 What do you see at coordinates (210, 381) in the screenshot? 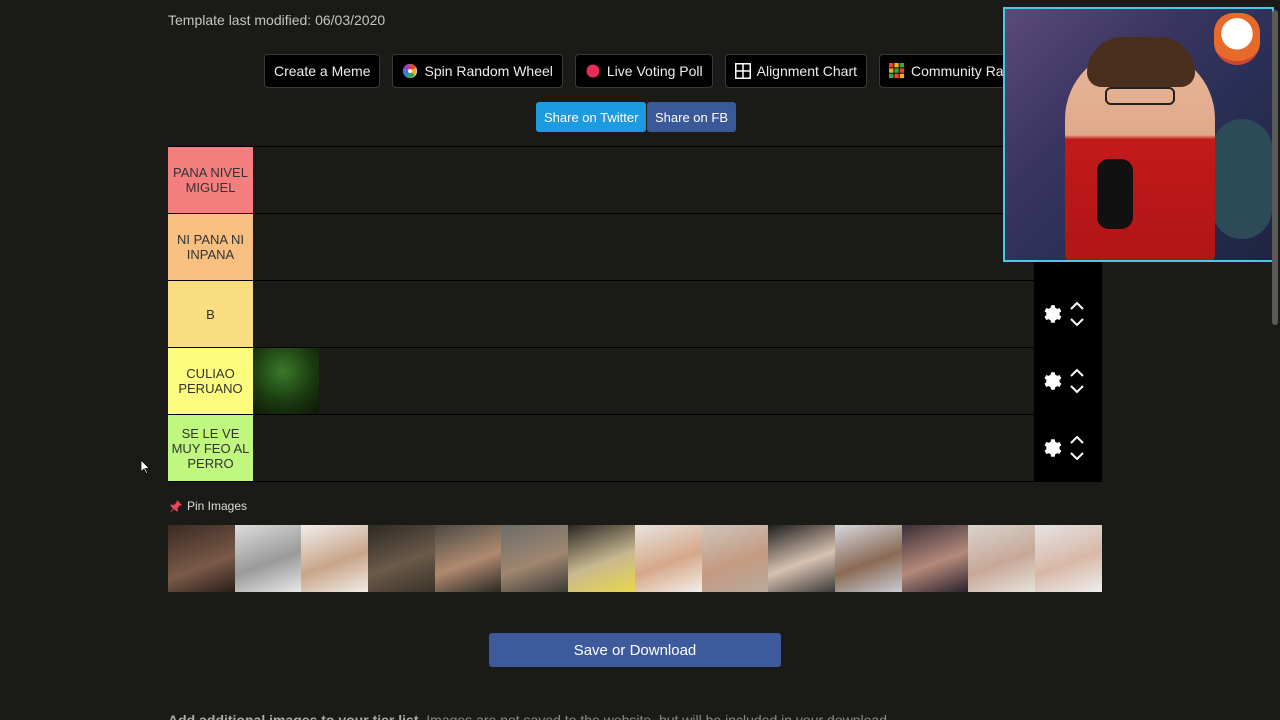
I see `tier-label: CULIAO PERUANO` at bounding box center [210, 381].